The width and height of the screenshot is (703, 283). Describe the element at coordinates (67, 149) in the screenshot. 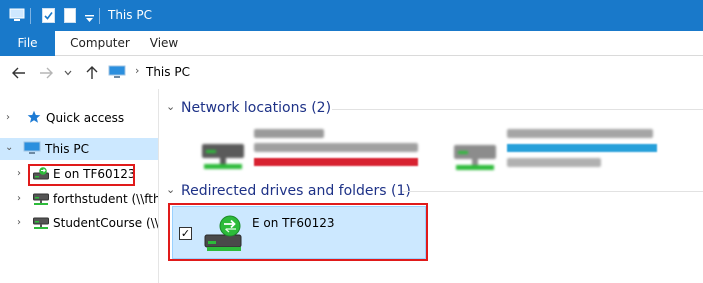

I see `sidebar-item-label: This PC` at that location.